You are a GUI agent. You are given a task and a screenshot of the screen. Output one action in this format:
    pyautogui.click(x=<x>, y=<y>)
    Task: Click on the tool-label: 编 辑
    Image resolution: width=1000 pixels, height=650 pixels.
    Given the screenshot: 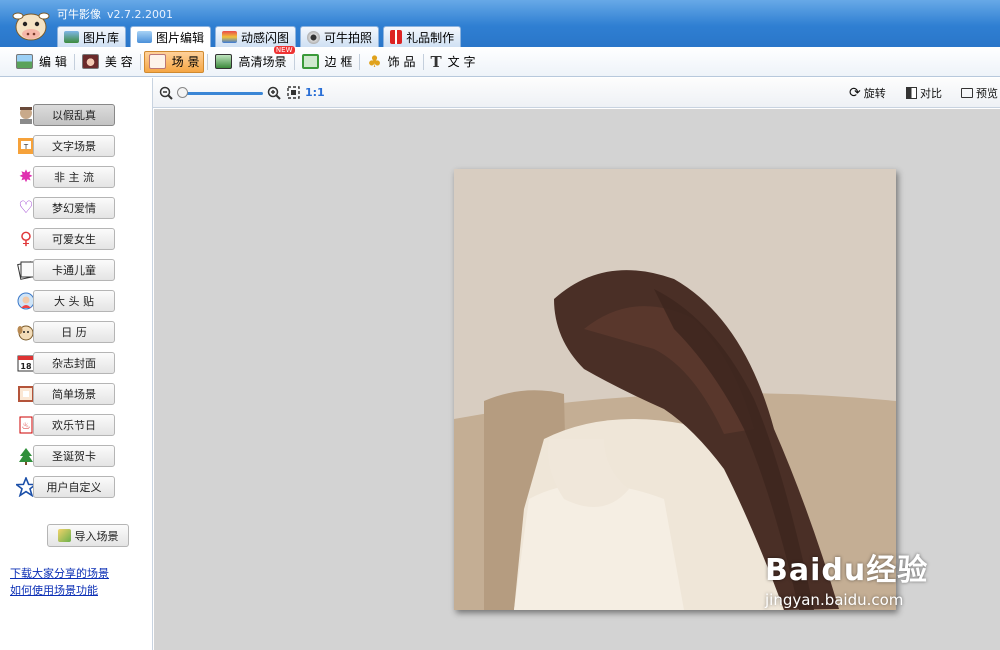 What is the action you would take?
    pyautogui.click(x=53, y=62)
    